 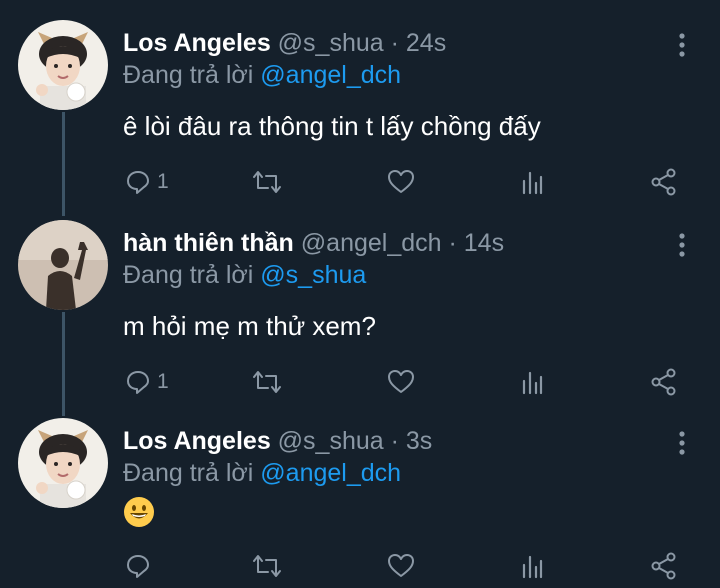 I want to click on display-name: hàn thiên thần, so click(x=208, y=243).